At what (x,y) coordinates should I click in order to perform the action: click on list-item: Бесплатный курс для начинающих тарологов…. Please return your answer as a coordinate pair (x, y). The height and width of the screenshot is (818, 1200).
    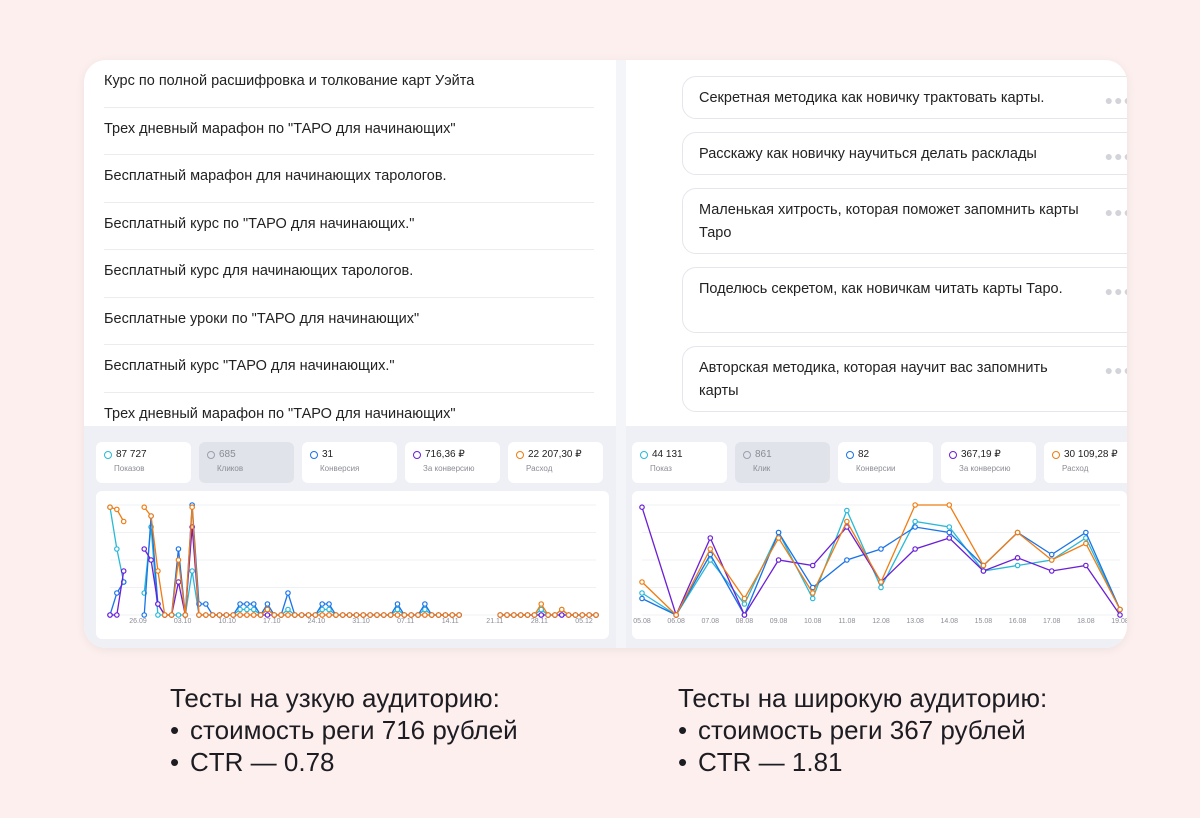
    Looking at the image, I should click on (349, 274).